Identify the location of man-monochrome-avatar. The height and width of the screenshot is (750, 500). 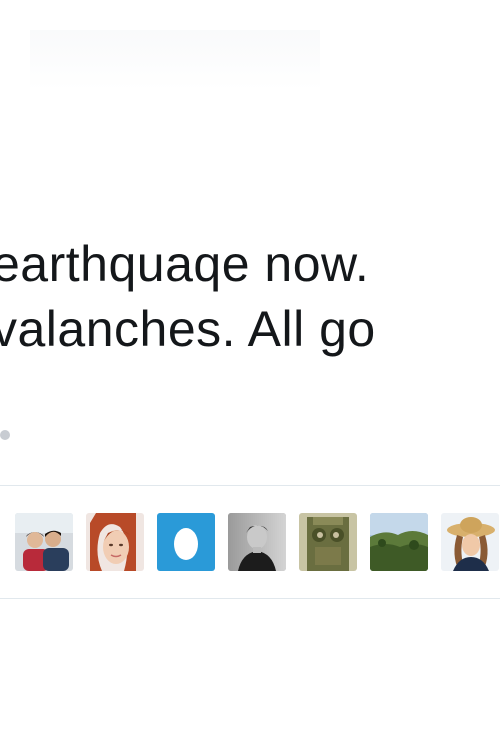
(257, 542).